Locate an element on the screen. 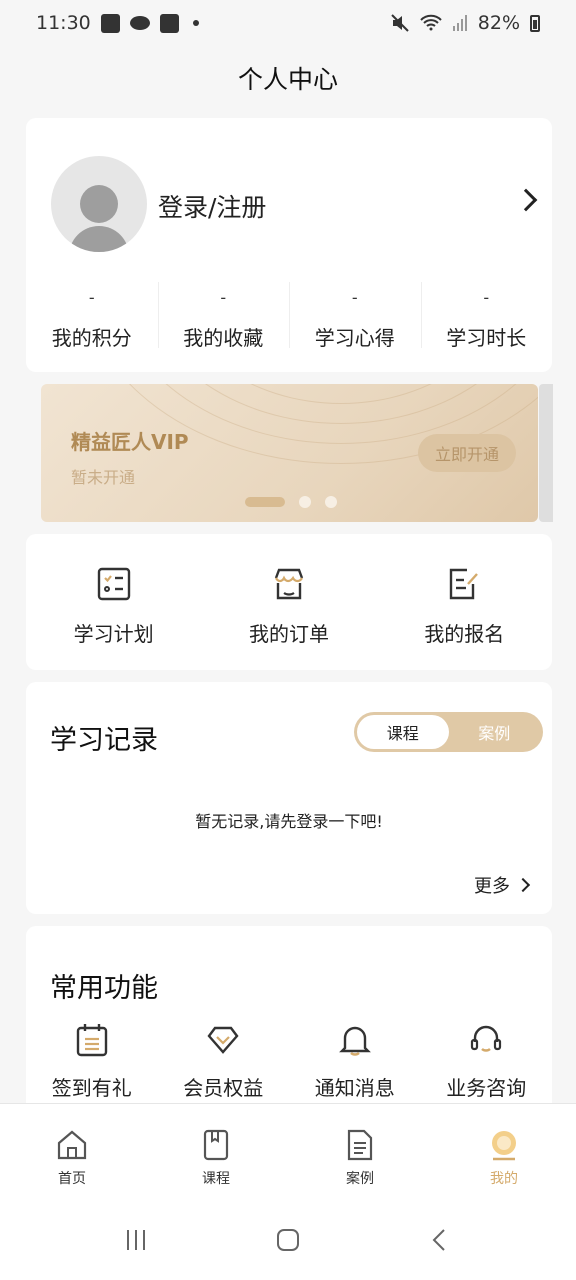  page-title: 个人中心 is located at coordinates (287, 79).